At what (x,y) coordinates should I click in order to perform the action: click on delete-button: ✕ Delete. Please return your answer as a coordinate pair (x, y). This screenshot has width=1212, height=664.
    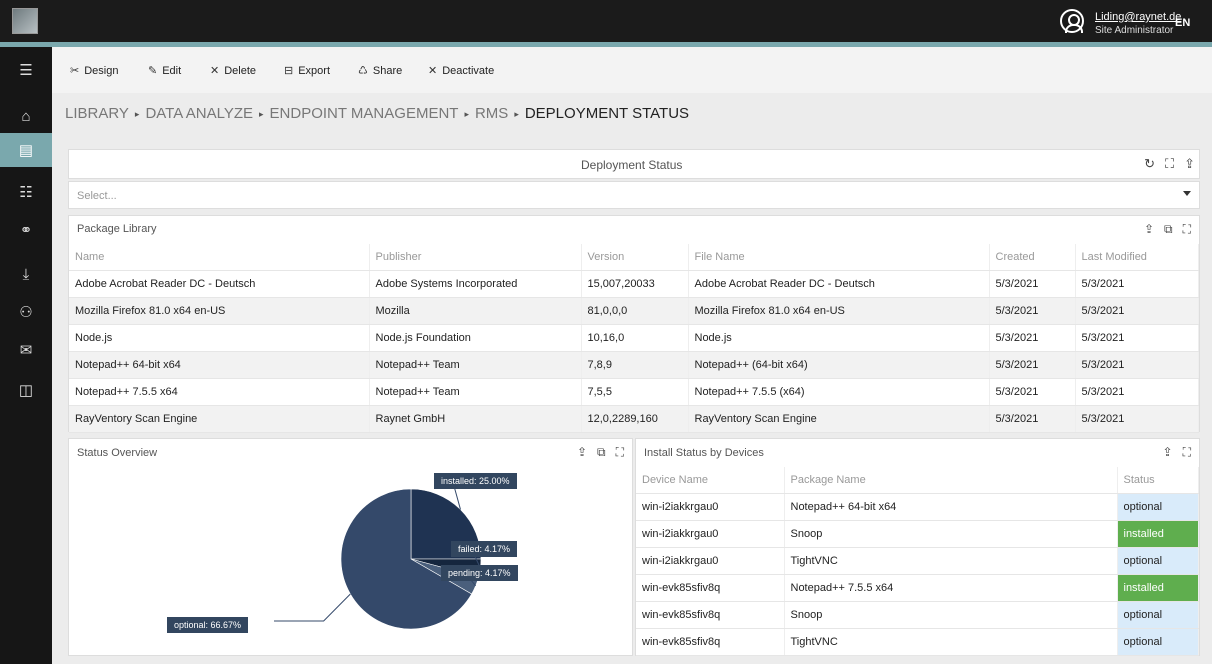
    Looking at the image, I should click on (233, 71).